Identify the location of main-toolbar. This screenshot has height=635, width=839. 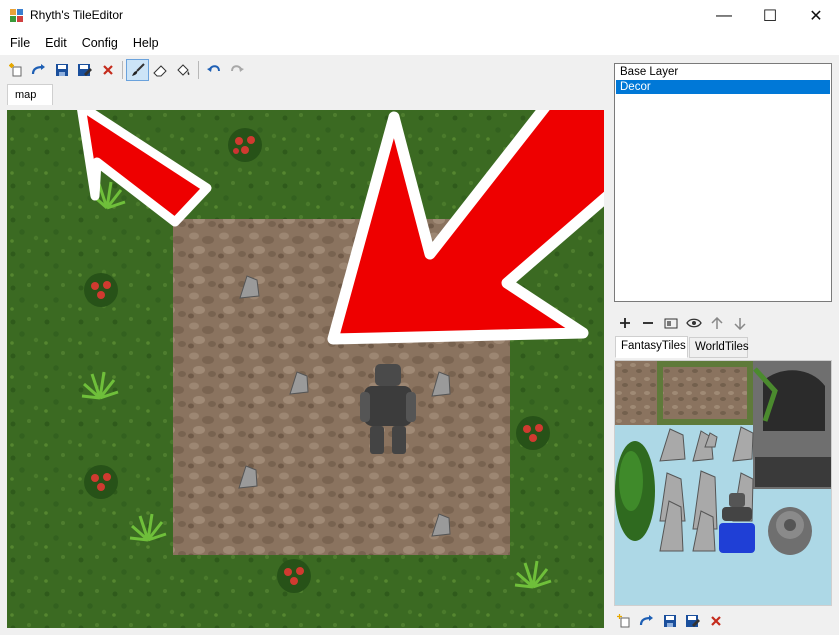
(124, 70).